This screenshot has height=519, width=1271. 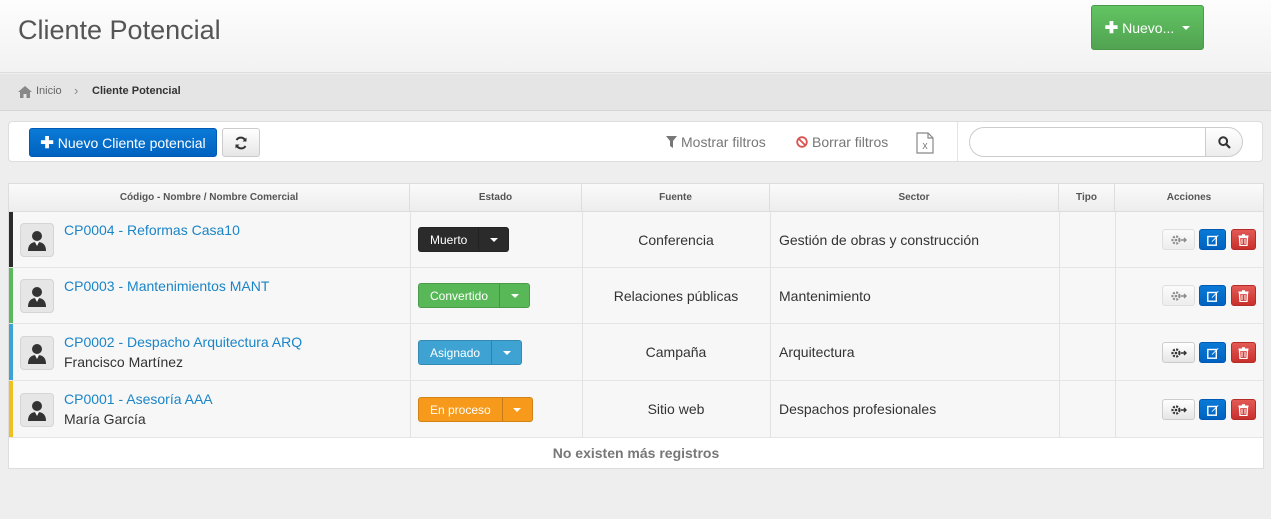 I want to click on page-title: Cliente Potencial, so click(x=119, y=30).